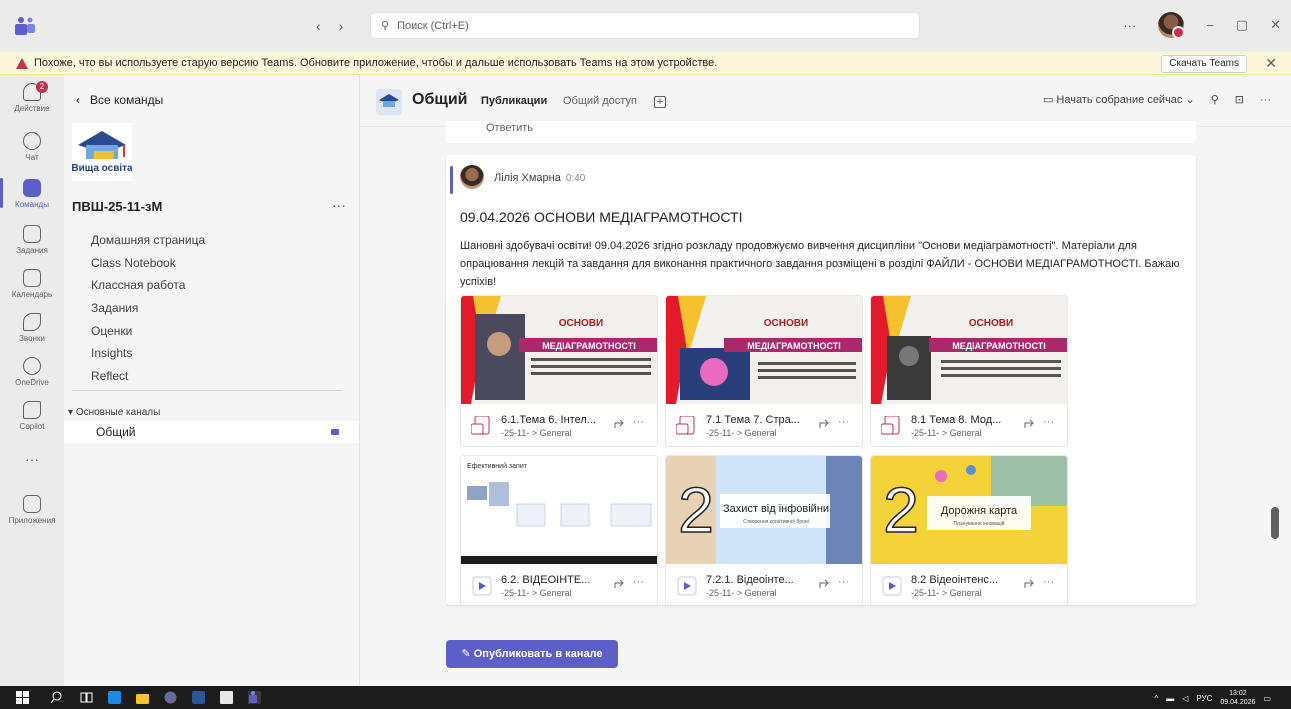 Image resolution: width=1291 pixels, height=709 pixels. Describe the element at coordinates (645, 697) in the screenshot. I see `windows-taskbar: ^ ▬ ◁ РУС 13:02 09.04.2026 ▭` at that location.